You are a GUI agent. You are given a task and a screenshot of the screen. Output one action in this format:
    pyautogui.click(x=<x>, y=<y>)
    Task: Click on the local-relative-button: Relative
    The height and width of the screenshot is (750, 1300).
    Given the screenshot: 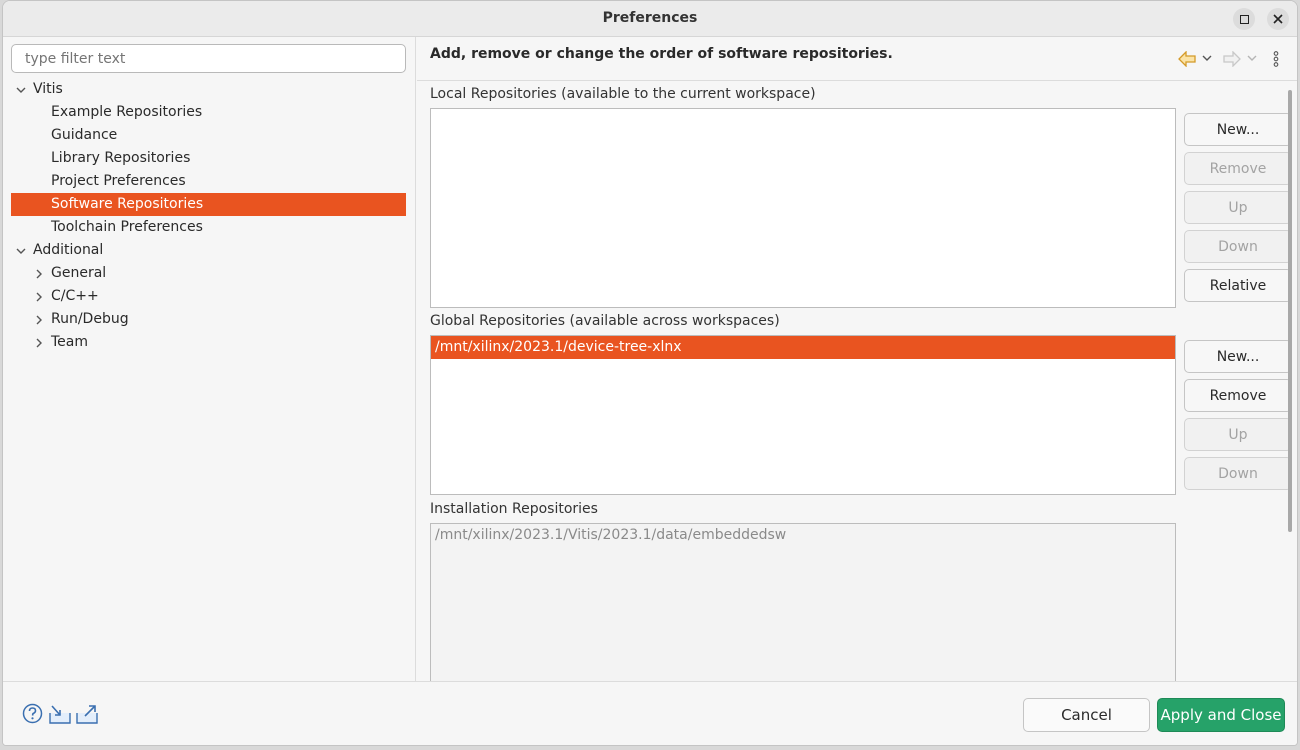 What is the action you would take?
    pyautogui.click(x=1238, y=285)
    